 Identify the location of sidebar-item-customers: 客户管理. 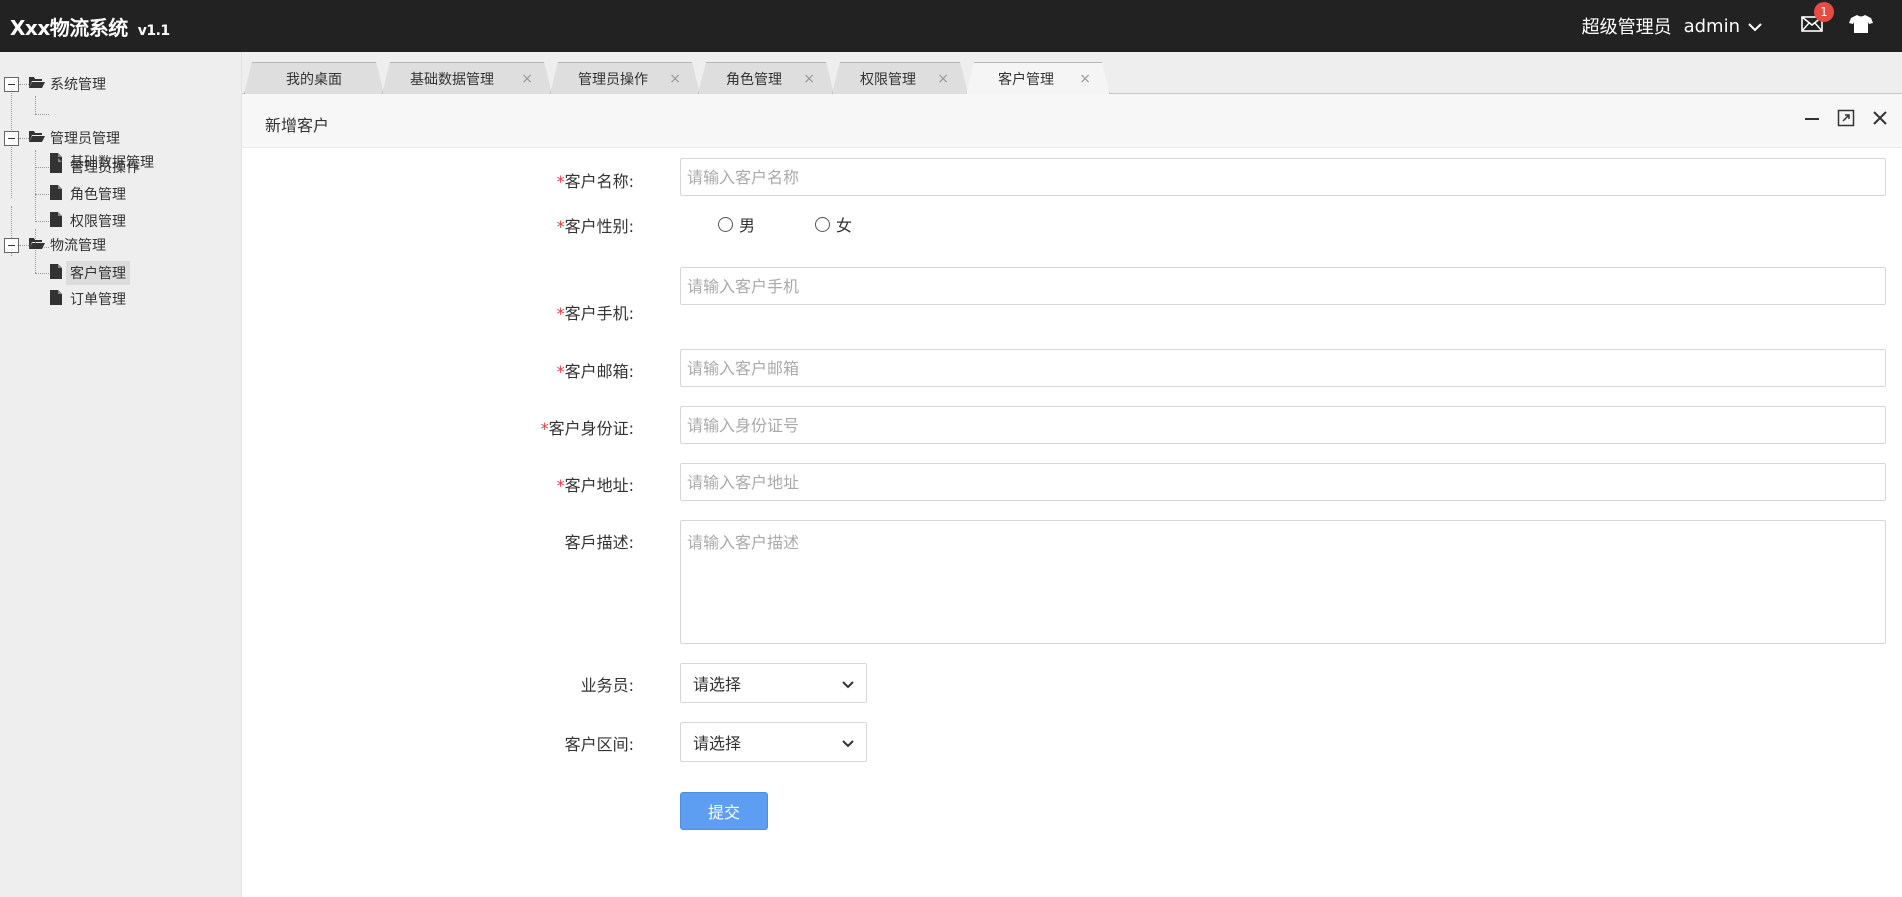
(90, 273).